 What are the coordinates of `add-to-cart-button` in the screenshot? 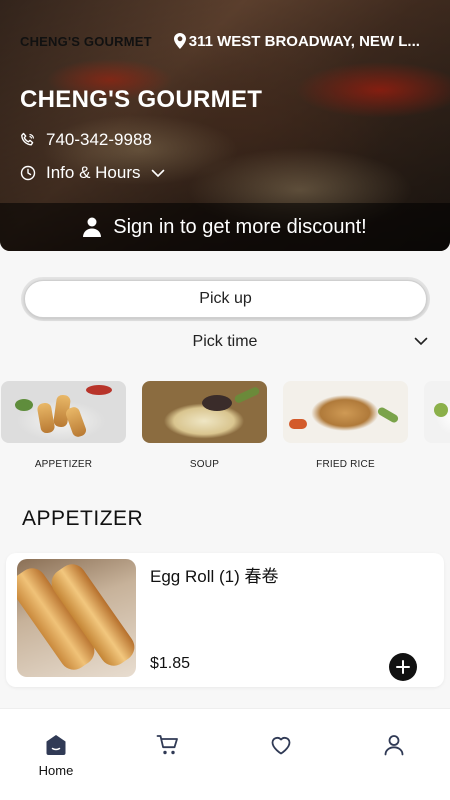 It's located at (403, 667).